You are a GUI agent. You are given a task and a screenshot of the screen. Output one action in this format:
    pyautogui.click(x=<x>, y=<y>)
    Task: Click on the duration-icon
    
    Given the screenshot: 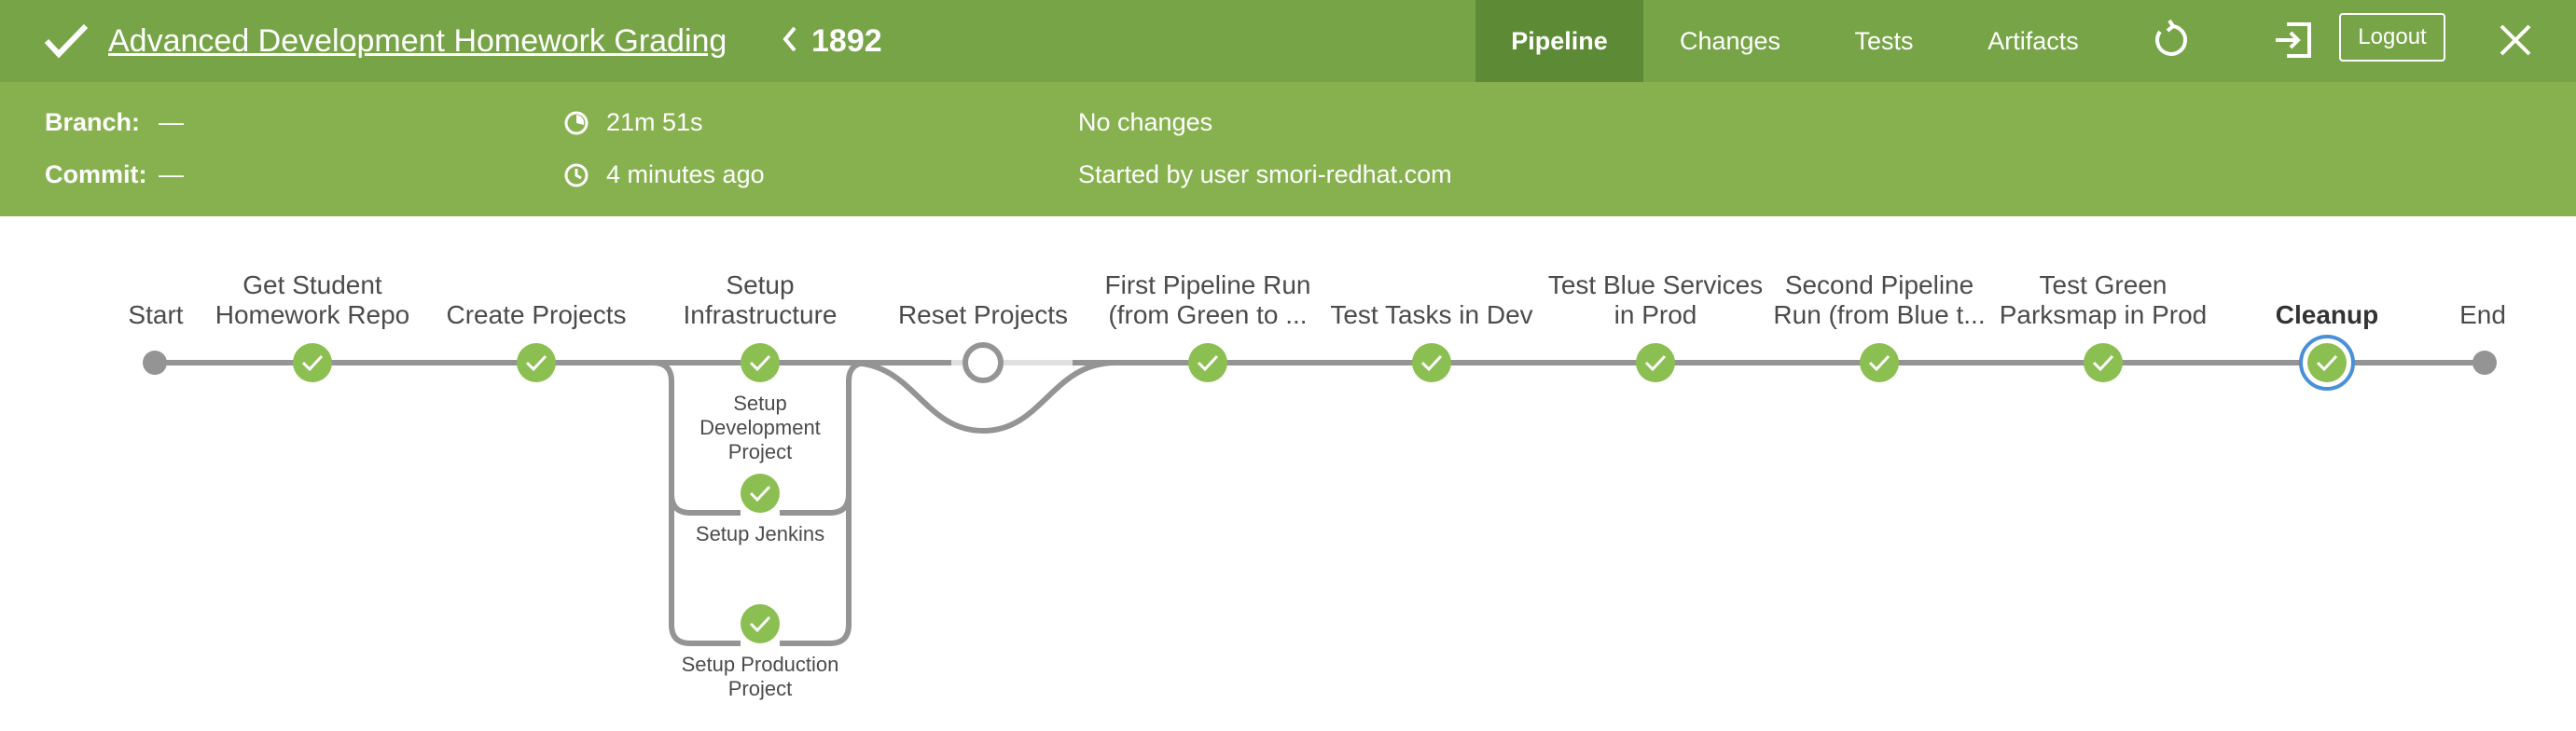 What is the action you would take?
    pyautogui.click(x=576, y=123)
    